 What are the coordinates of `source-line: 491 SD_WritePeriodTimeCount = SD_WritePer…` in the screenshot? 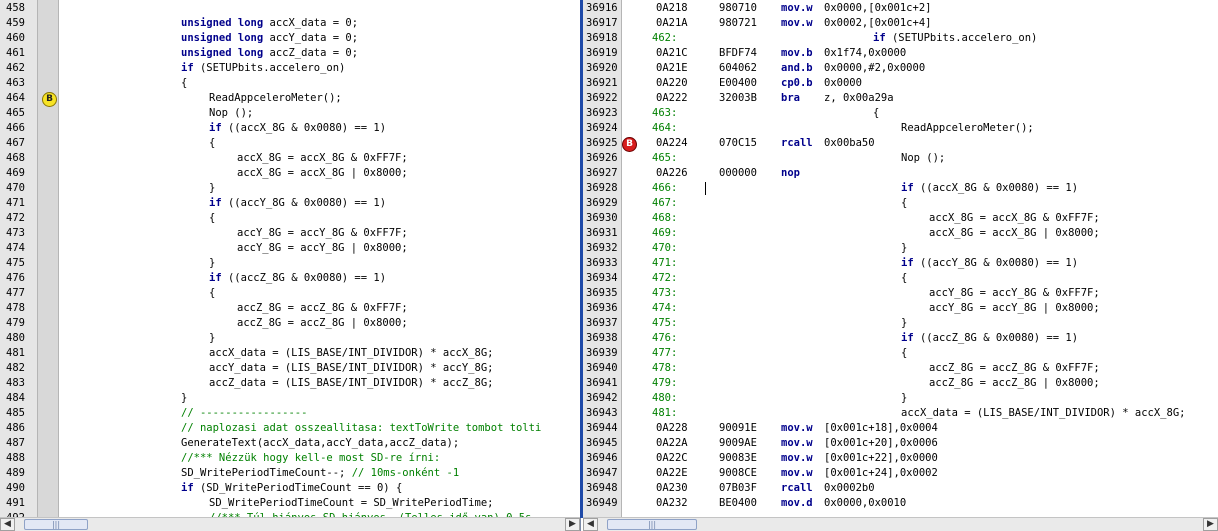 It's located at (290, 503).